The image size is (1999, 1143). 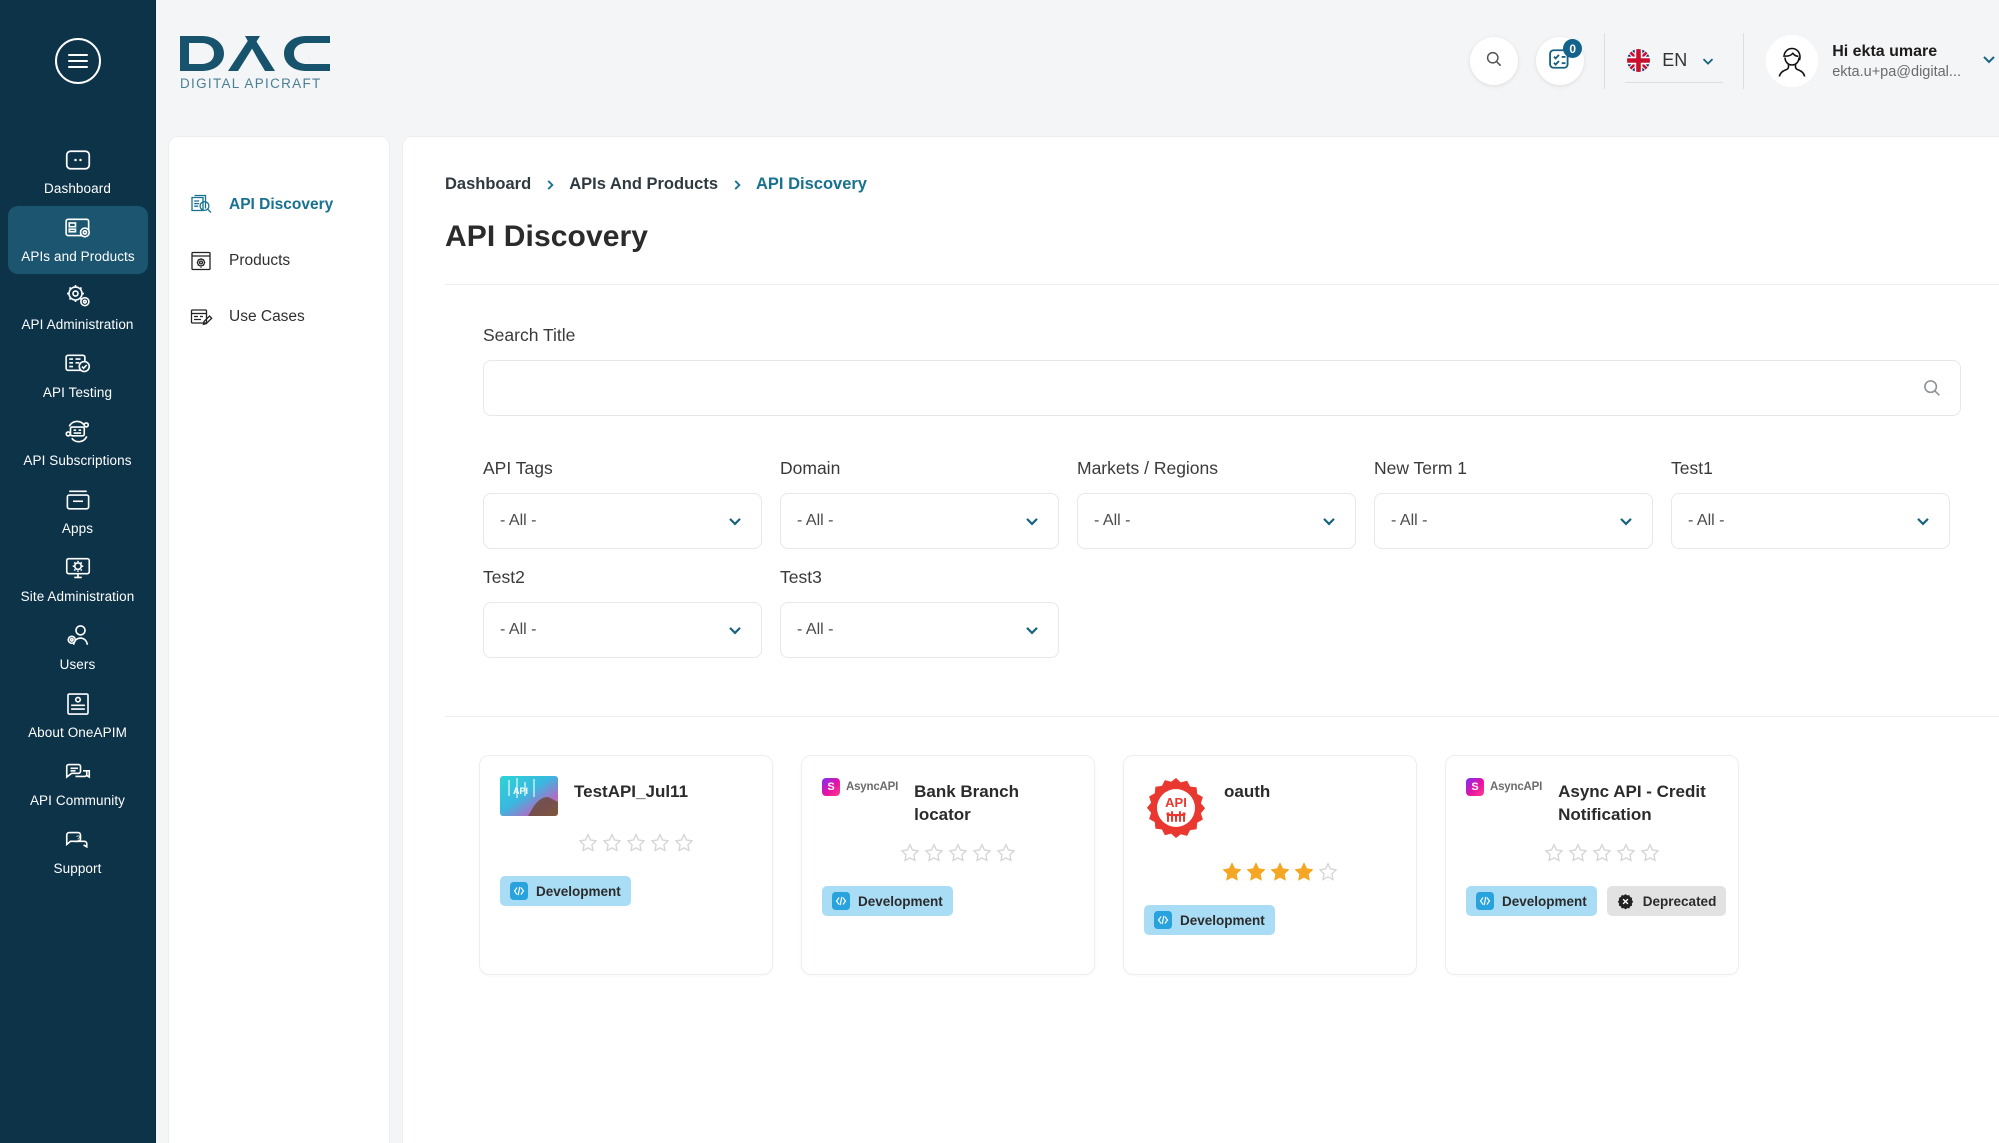 I want to click on api-testing-icon, so click(x=78, y=364).